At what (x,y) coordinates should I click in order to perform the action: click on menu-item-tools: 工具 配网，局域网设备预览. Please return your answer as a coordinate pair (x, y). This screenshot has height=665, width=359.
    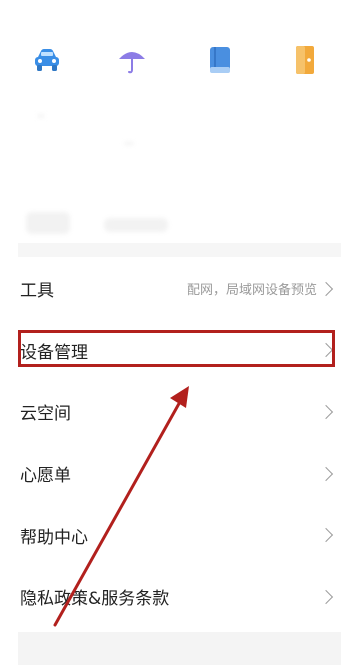
    Looking at the image, I should click on (179, 289).